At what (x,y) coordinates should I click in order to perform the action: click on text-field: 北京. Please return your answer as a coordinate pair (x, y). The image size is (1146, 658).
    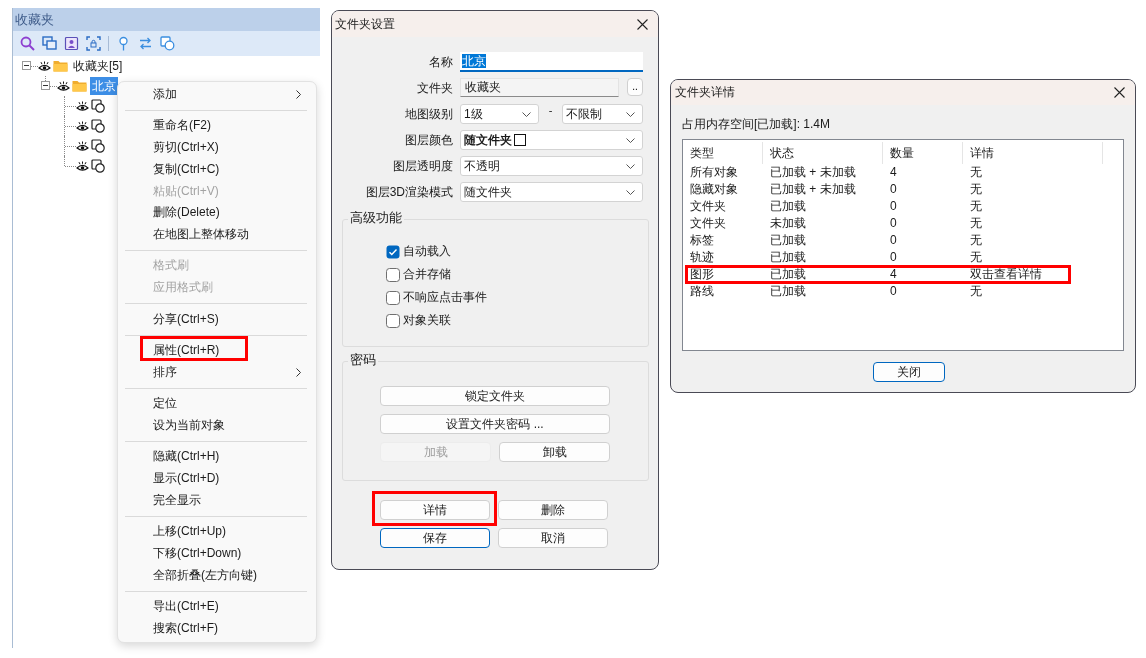
    Looking at the image, I should click on (551, 62).